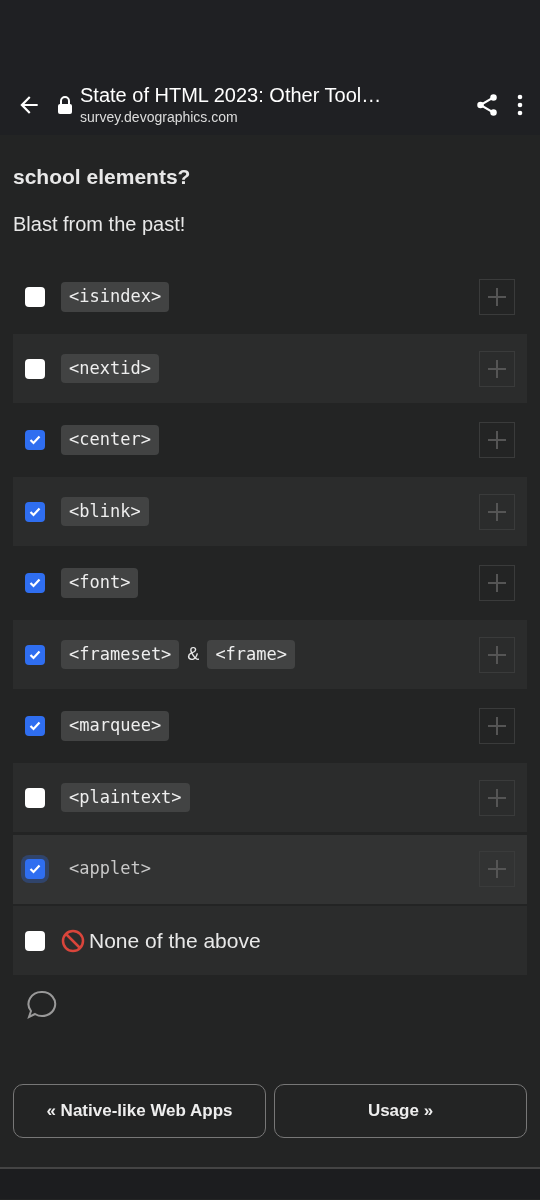  What do you see at coordinates (115, 726) in the screenshot?
I see `element-tag: <marquee>` at bounding box center [115, 726].